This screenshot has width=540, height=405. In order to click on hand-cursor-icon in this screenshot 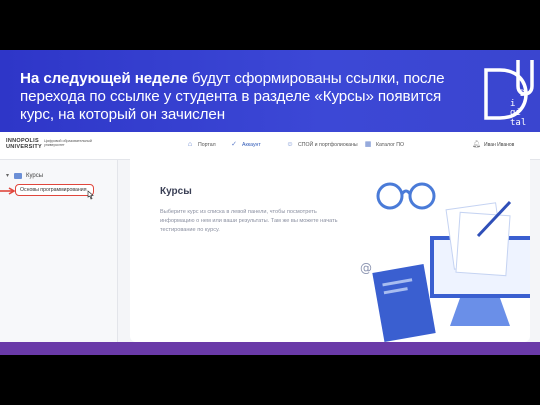, I will do `click(90, 195)`.